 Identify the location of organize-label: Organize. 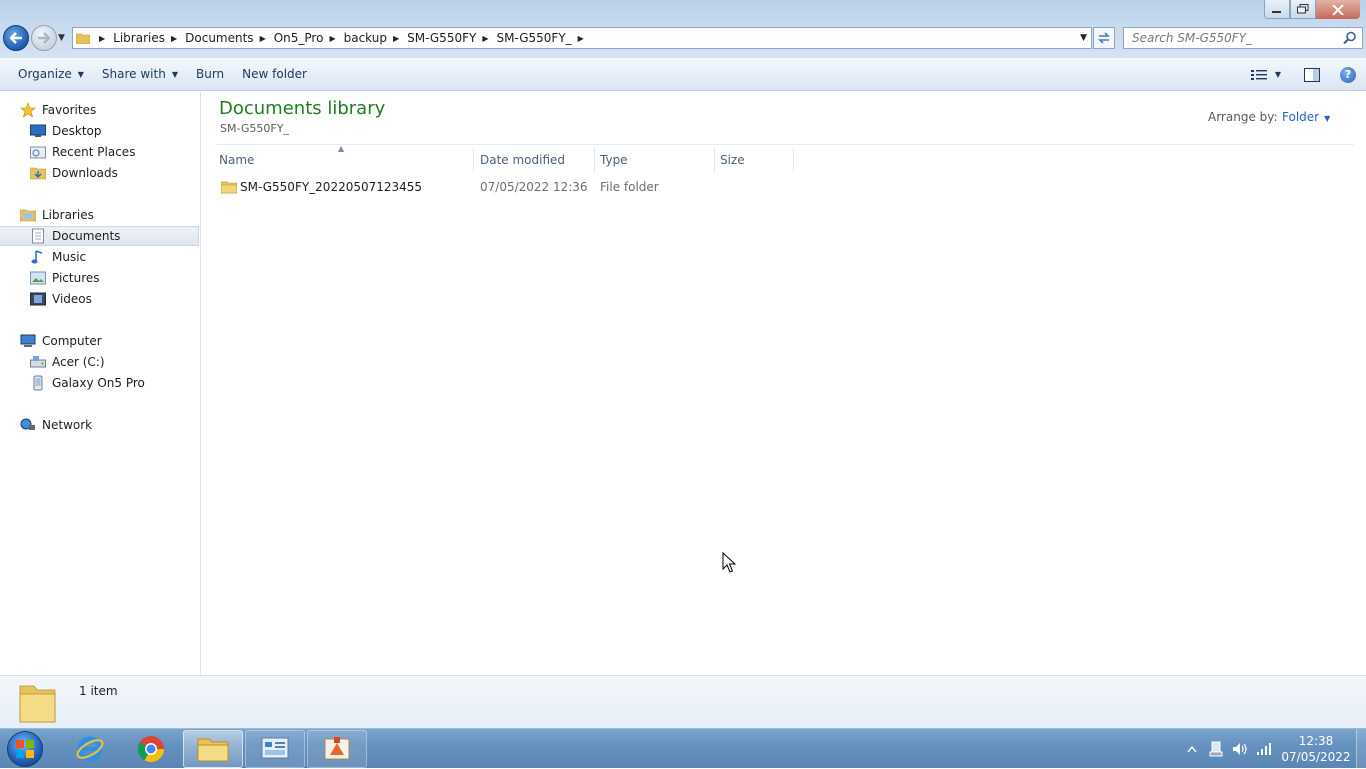
(45, 74).